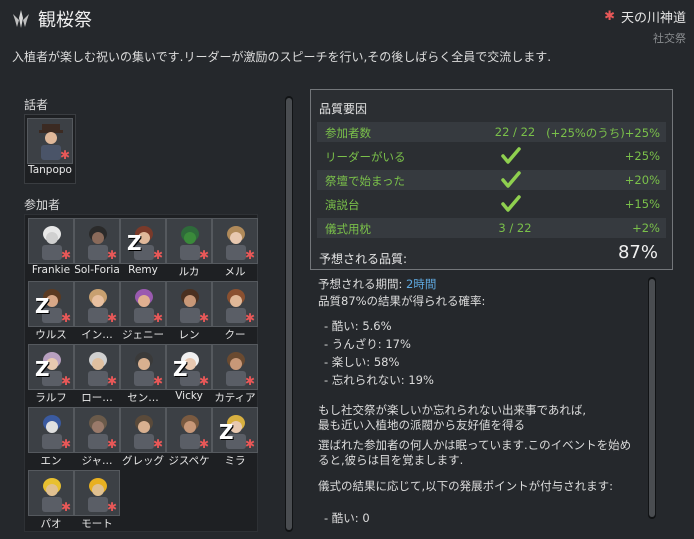  What do you see at coordinates (347, 518) in the screenshot?
I see `development-item: - 酷い: 0` at bounding box center [347, 518].